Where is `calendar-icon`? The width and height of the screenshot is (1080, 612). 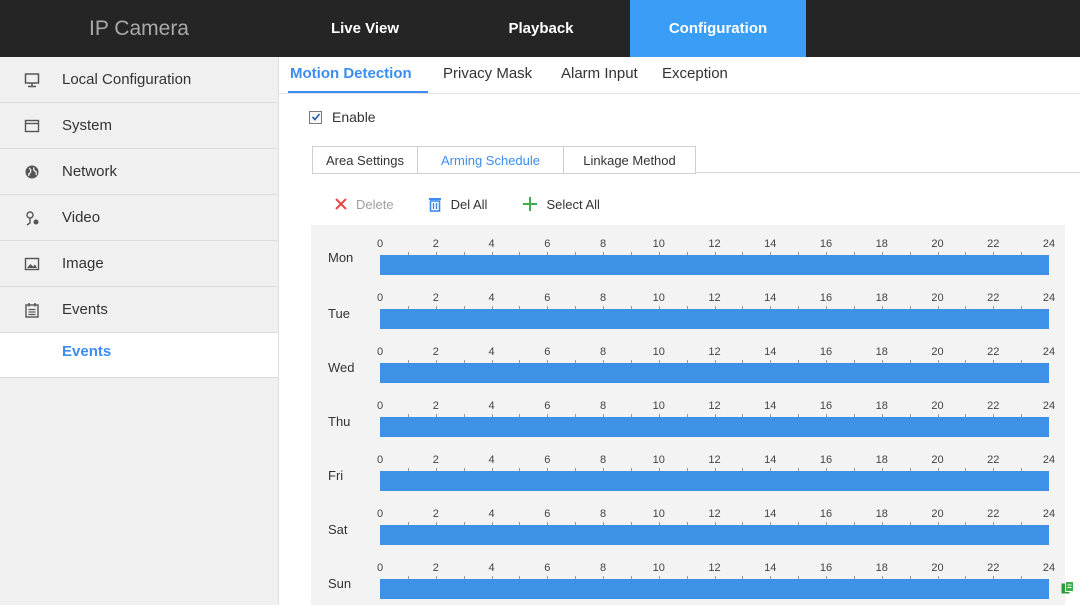
calendar-icon is located at coordinates (32, 310).